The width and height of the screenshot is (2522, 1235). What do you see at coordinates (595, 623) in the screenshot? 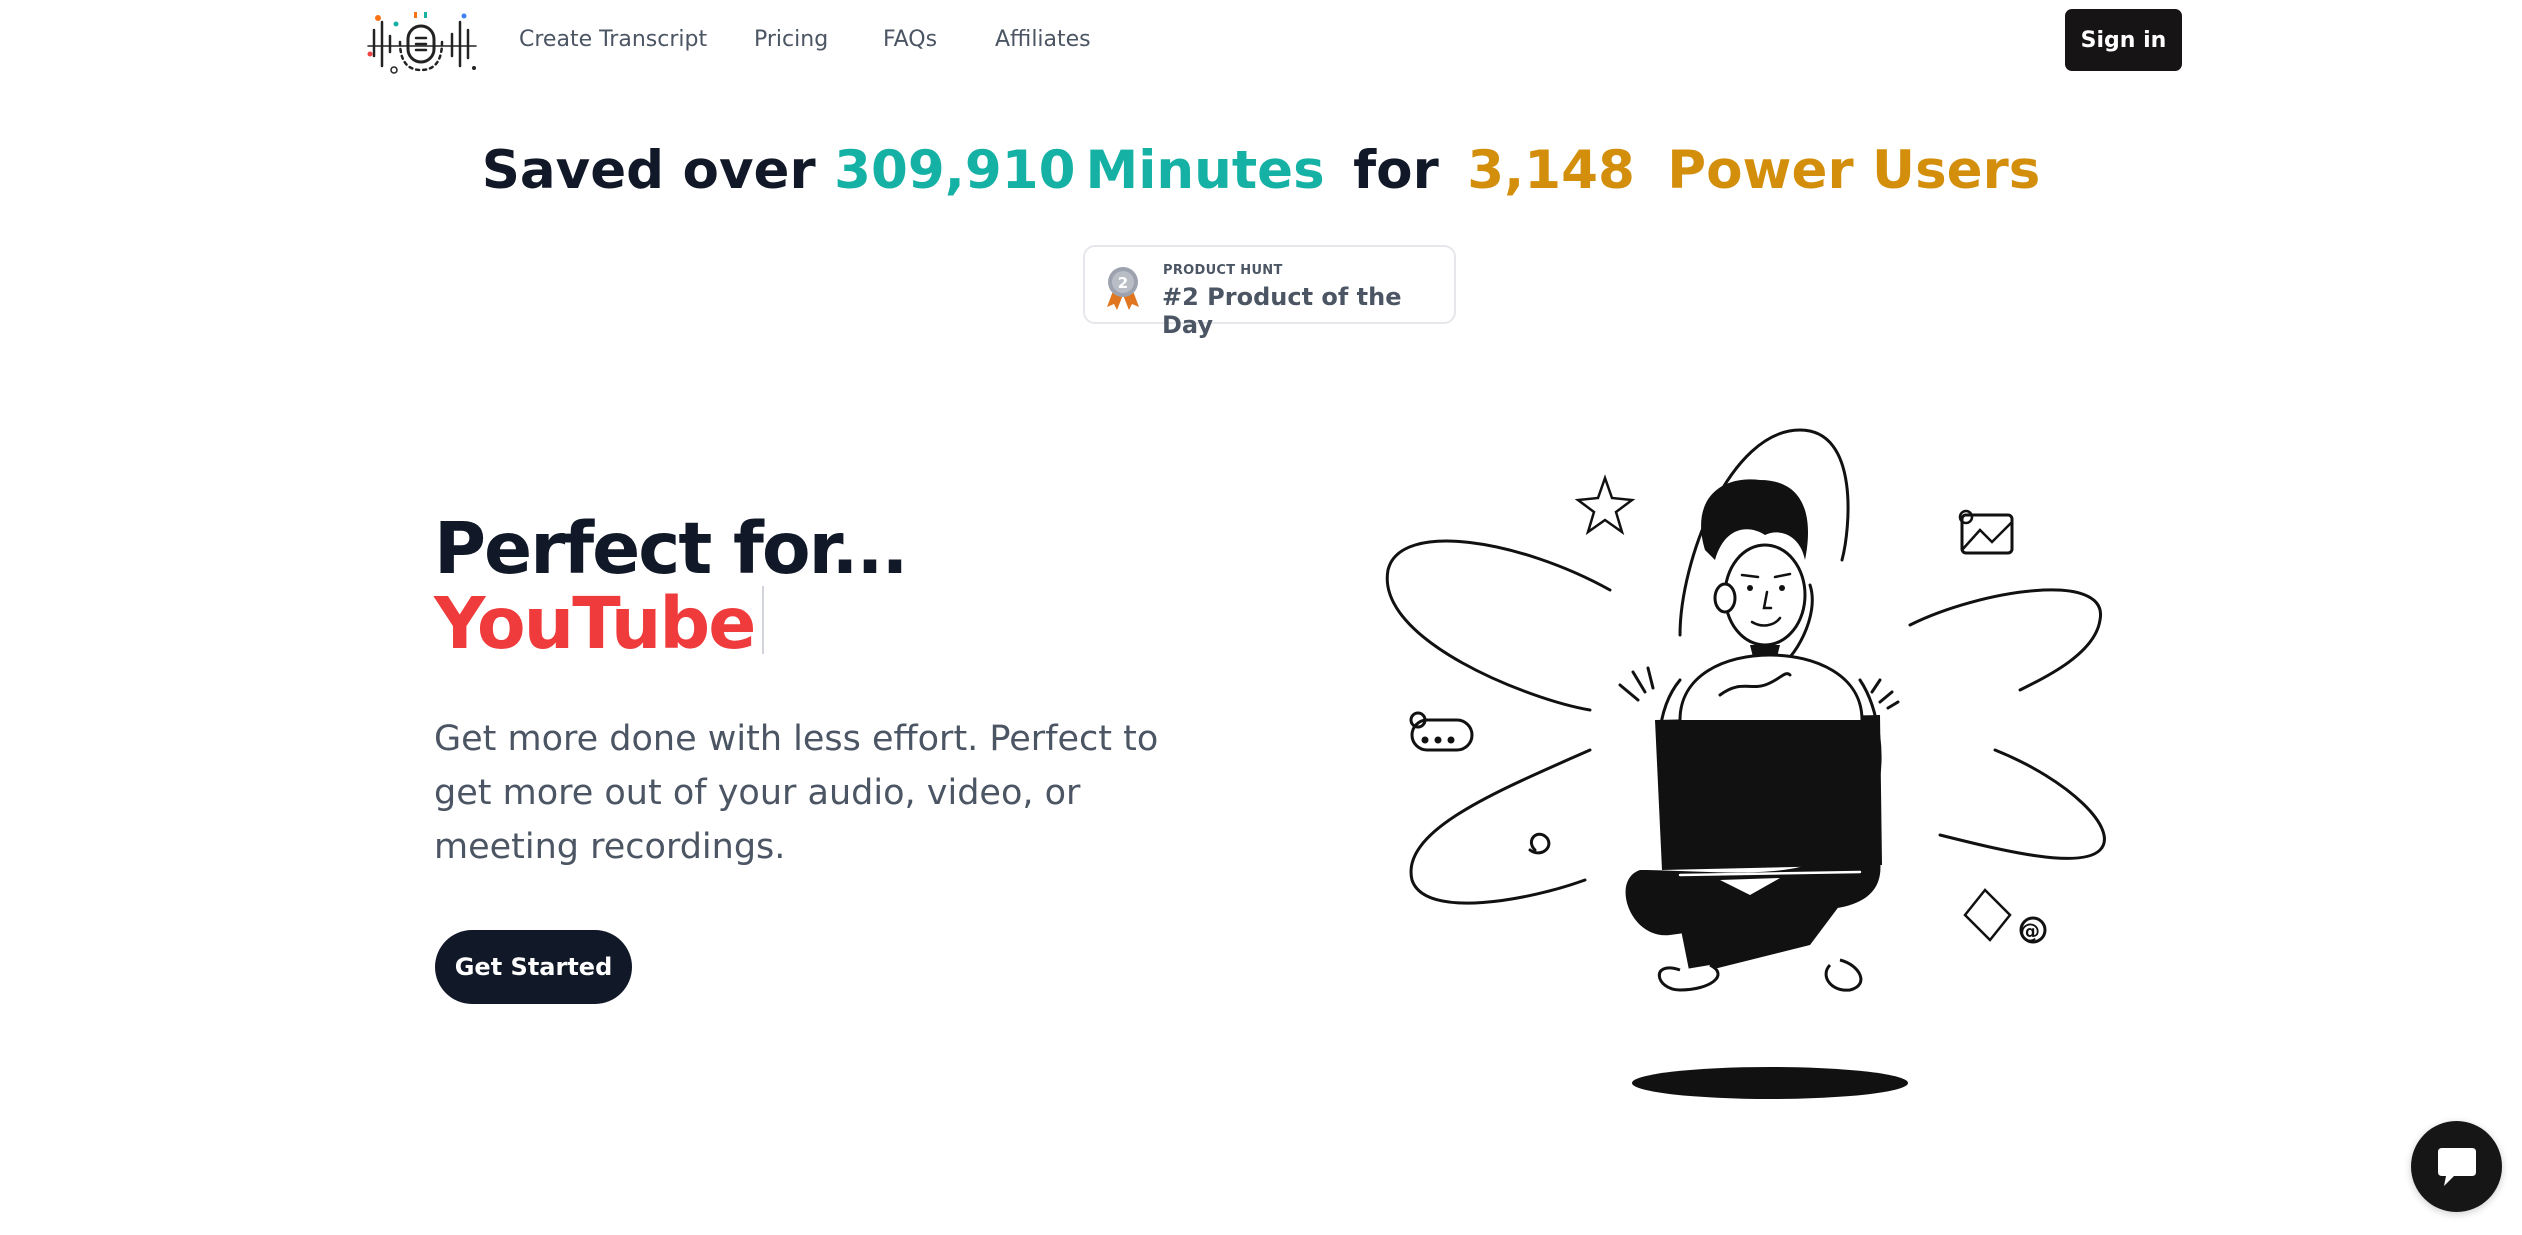
I see `hero-rotating-word: YouTube` at bounding box center [595, 623].